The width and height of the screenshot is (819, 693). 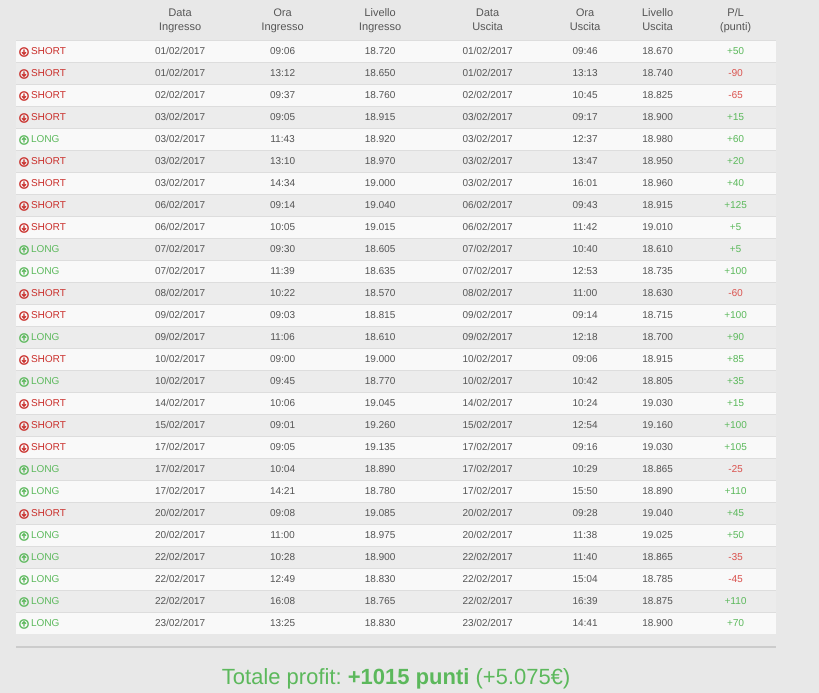 I want to click on table-cell-text: 18.700, so click(x=657, y=338).